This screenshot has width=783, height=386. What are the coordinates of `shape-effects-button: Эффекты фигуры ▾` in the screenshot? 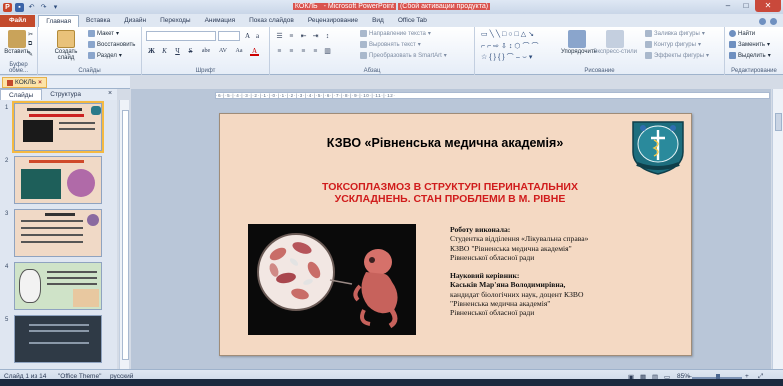 It's located at (677, 55).